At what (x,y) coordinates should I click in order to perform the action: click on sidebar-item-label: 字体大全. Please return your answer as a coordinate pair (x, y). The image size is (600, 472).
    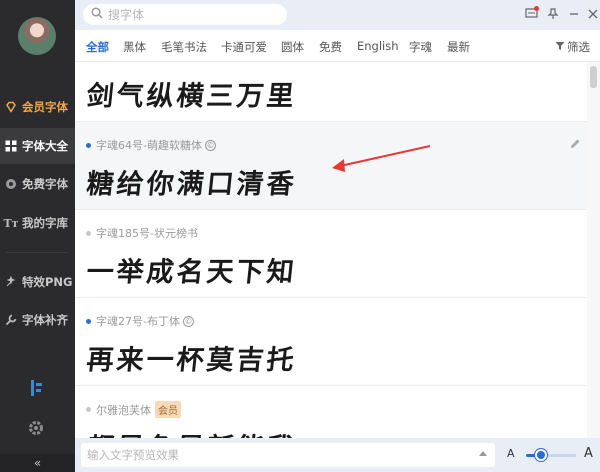
    Looking at the image, I should click on (45, 146).